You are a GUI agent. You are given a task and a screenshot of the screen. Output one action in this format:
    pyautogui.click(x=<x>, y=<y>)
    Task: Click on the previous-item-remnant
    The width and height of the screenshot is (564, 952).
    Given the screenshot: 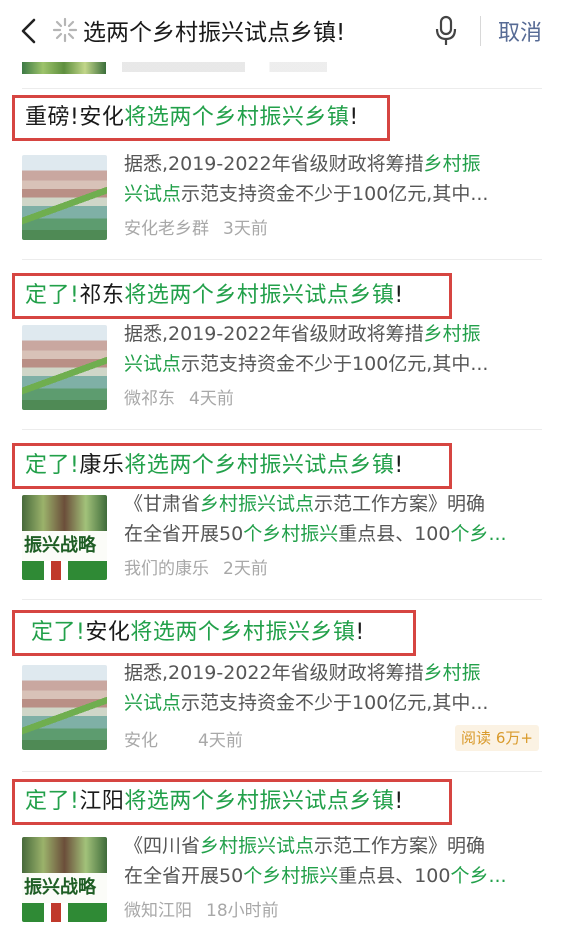 What is the action you would take?
    pyautogui.click(x=327, y=67)
    